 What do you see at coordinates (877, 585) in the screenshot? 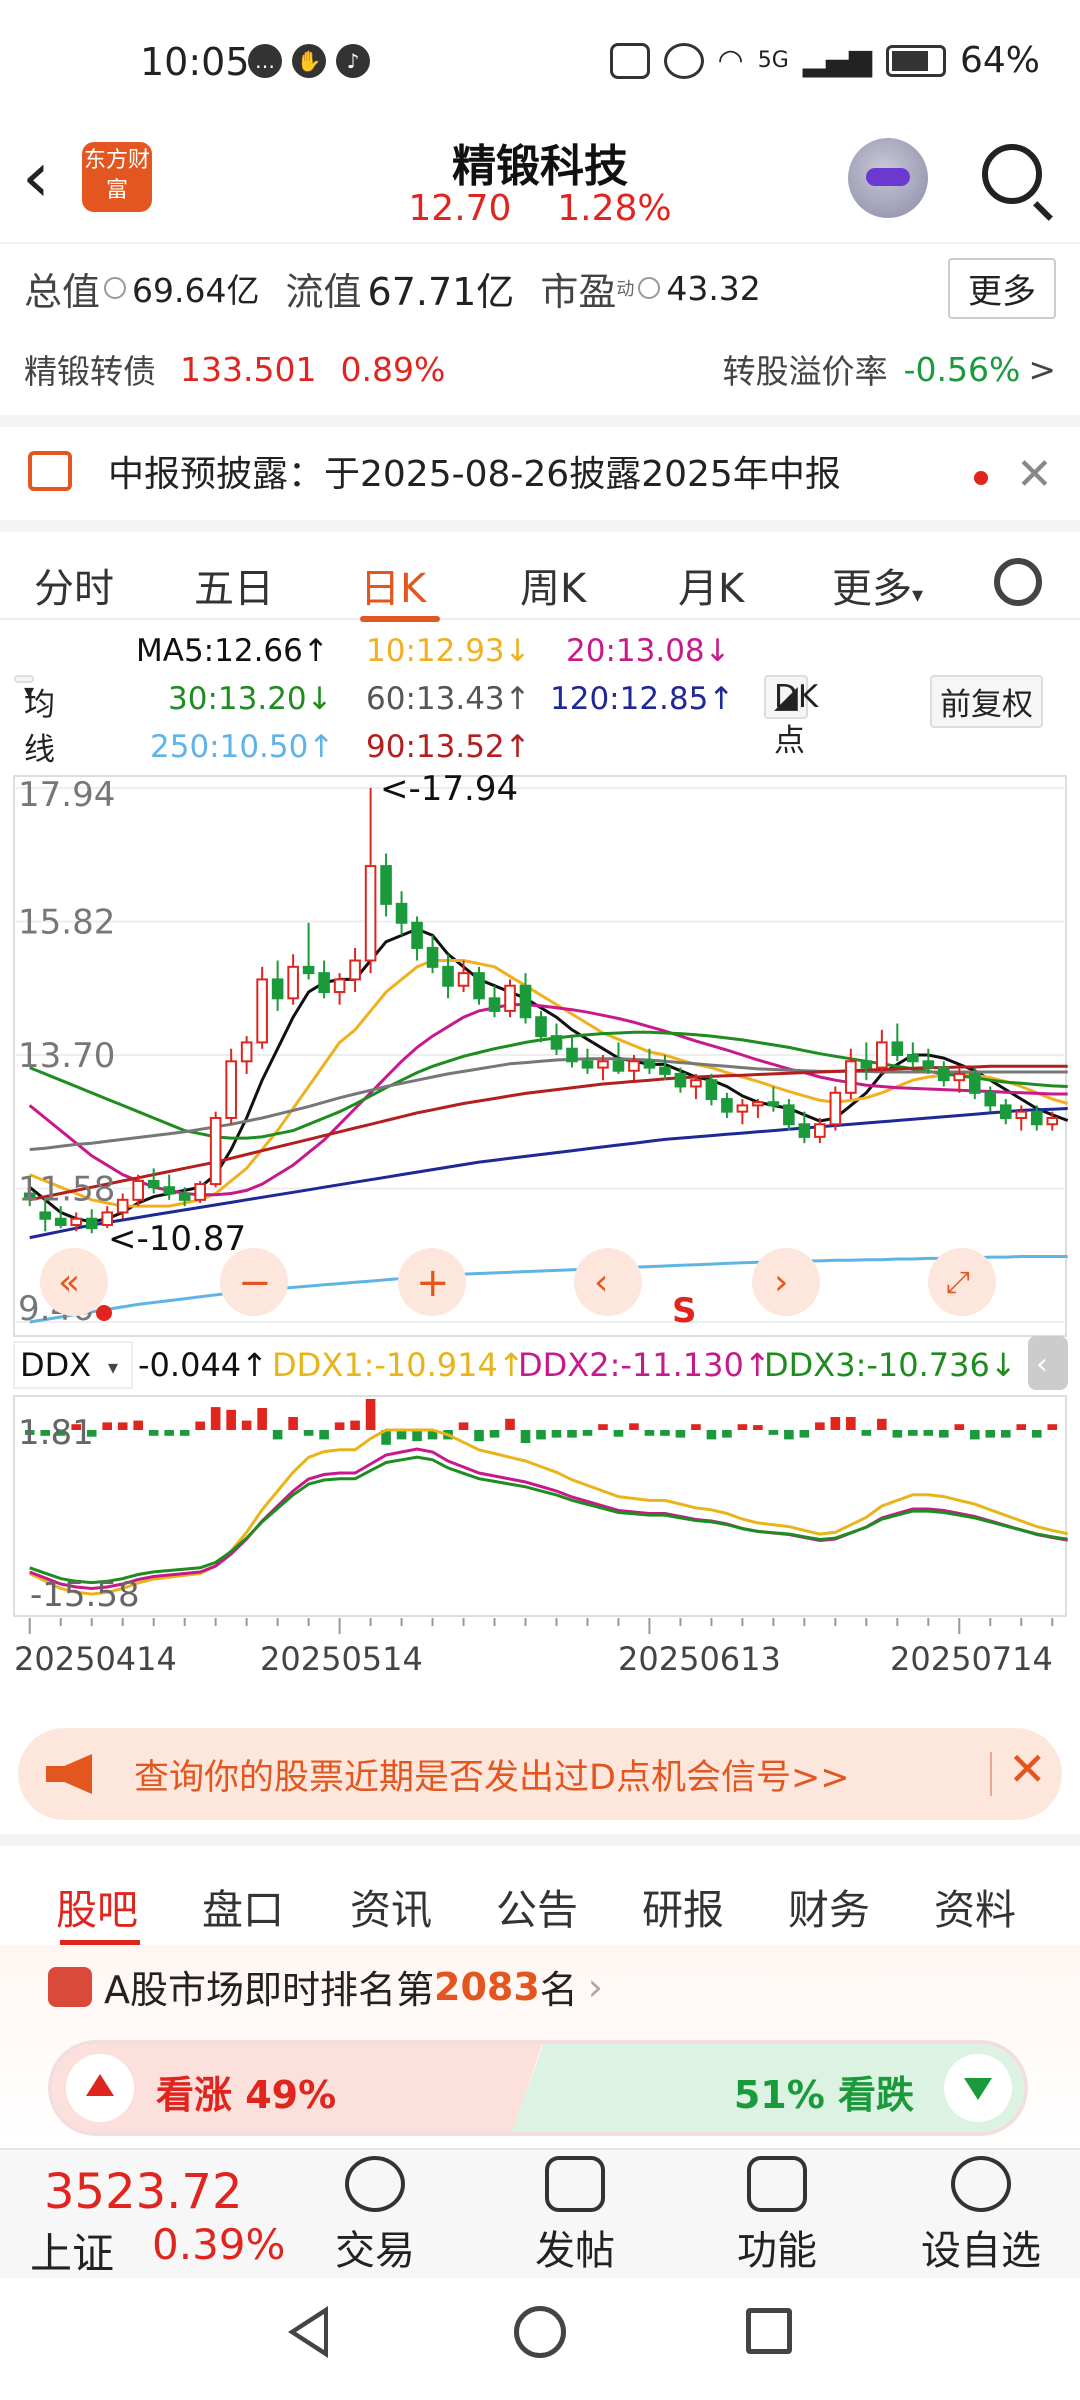
I see `tab-more: 更多▾` at bounding box center [877, 585].